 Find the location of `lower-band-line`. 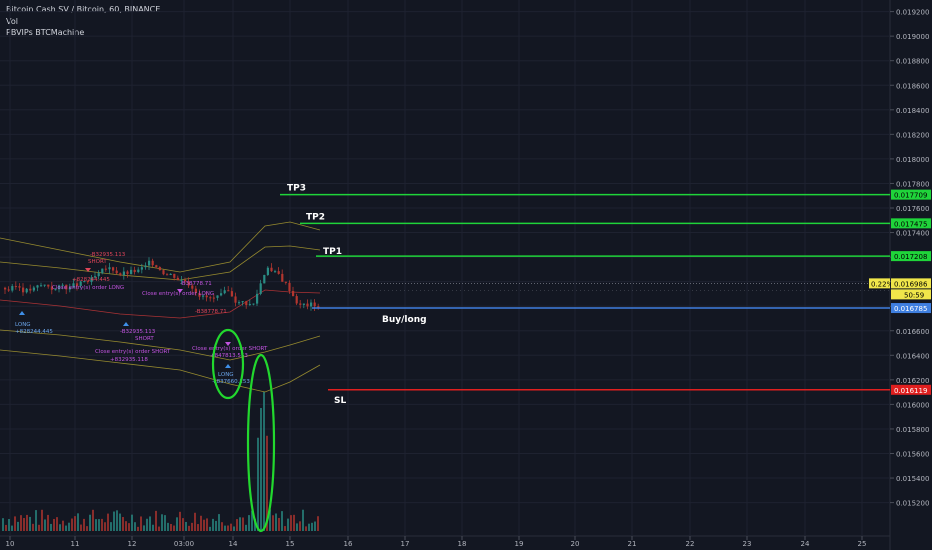

lower-band-line is located at coordinates (160, 371).